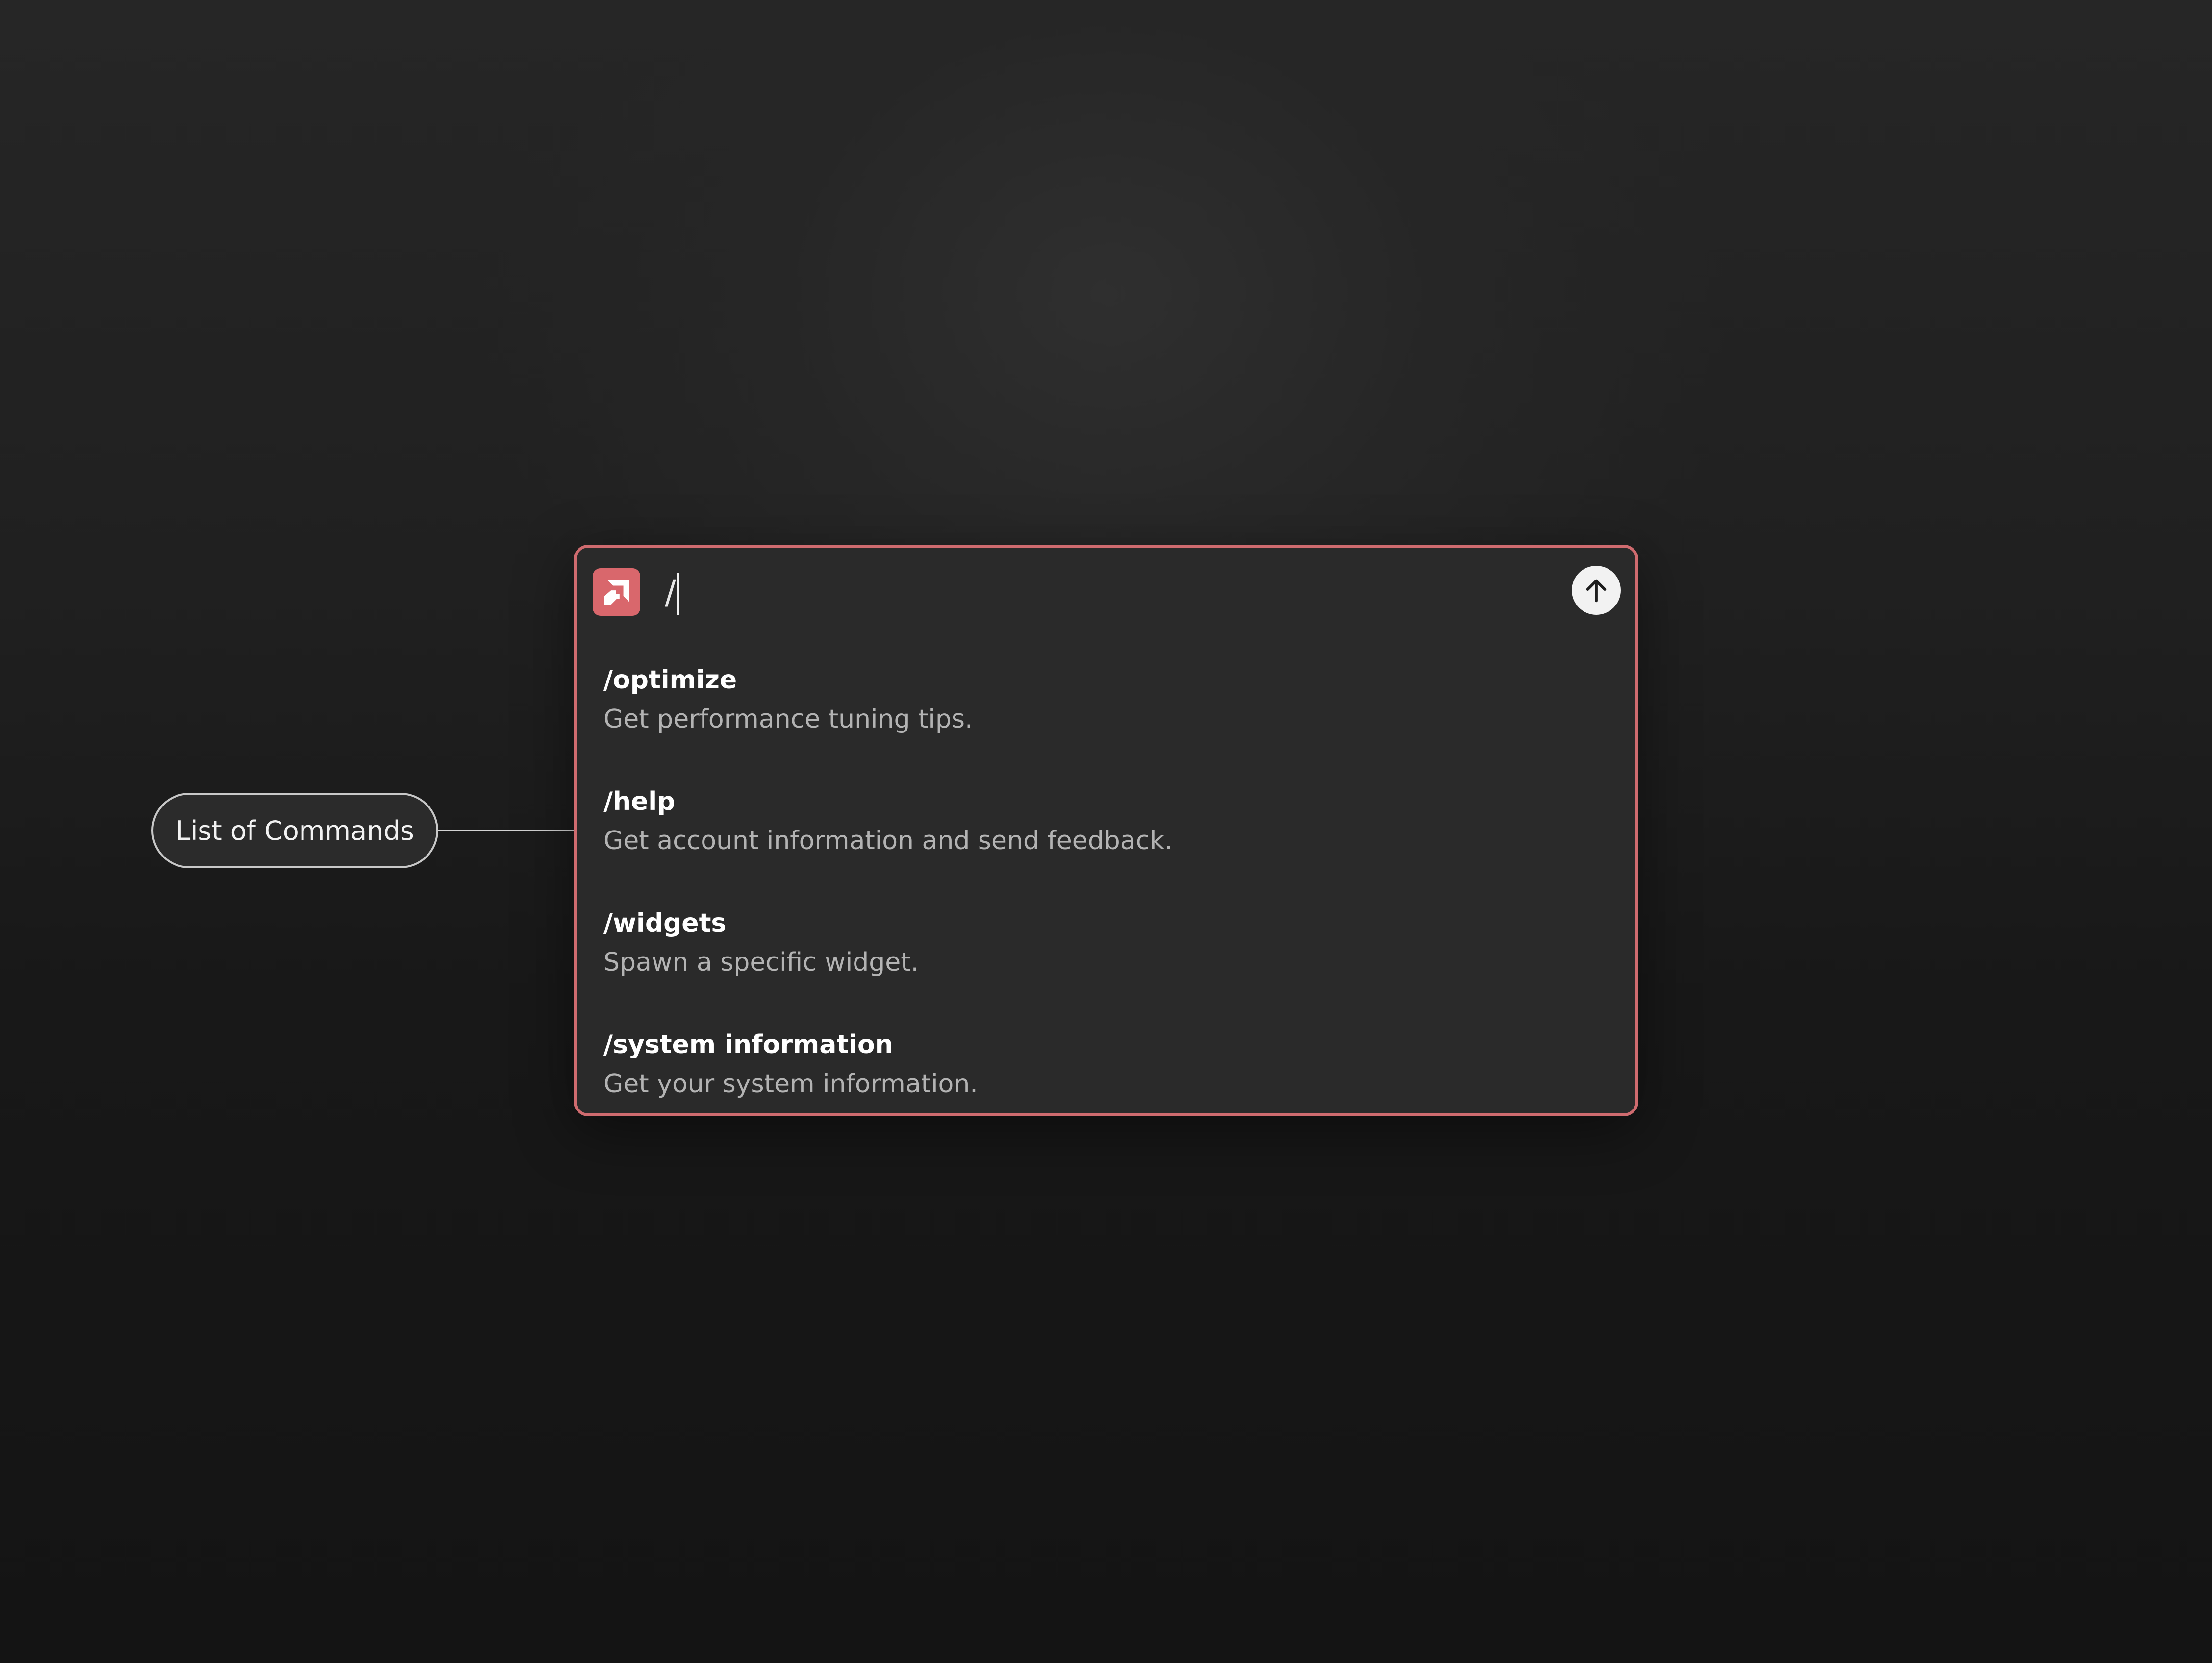 The width and height of the screenshot is (2212, 1663). I want to click on arrow-up-icon, so click(1596, 591).